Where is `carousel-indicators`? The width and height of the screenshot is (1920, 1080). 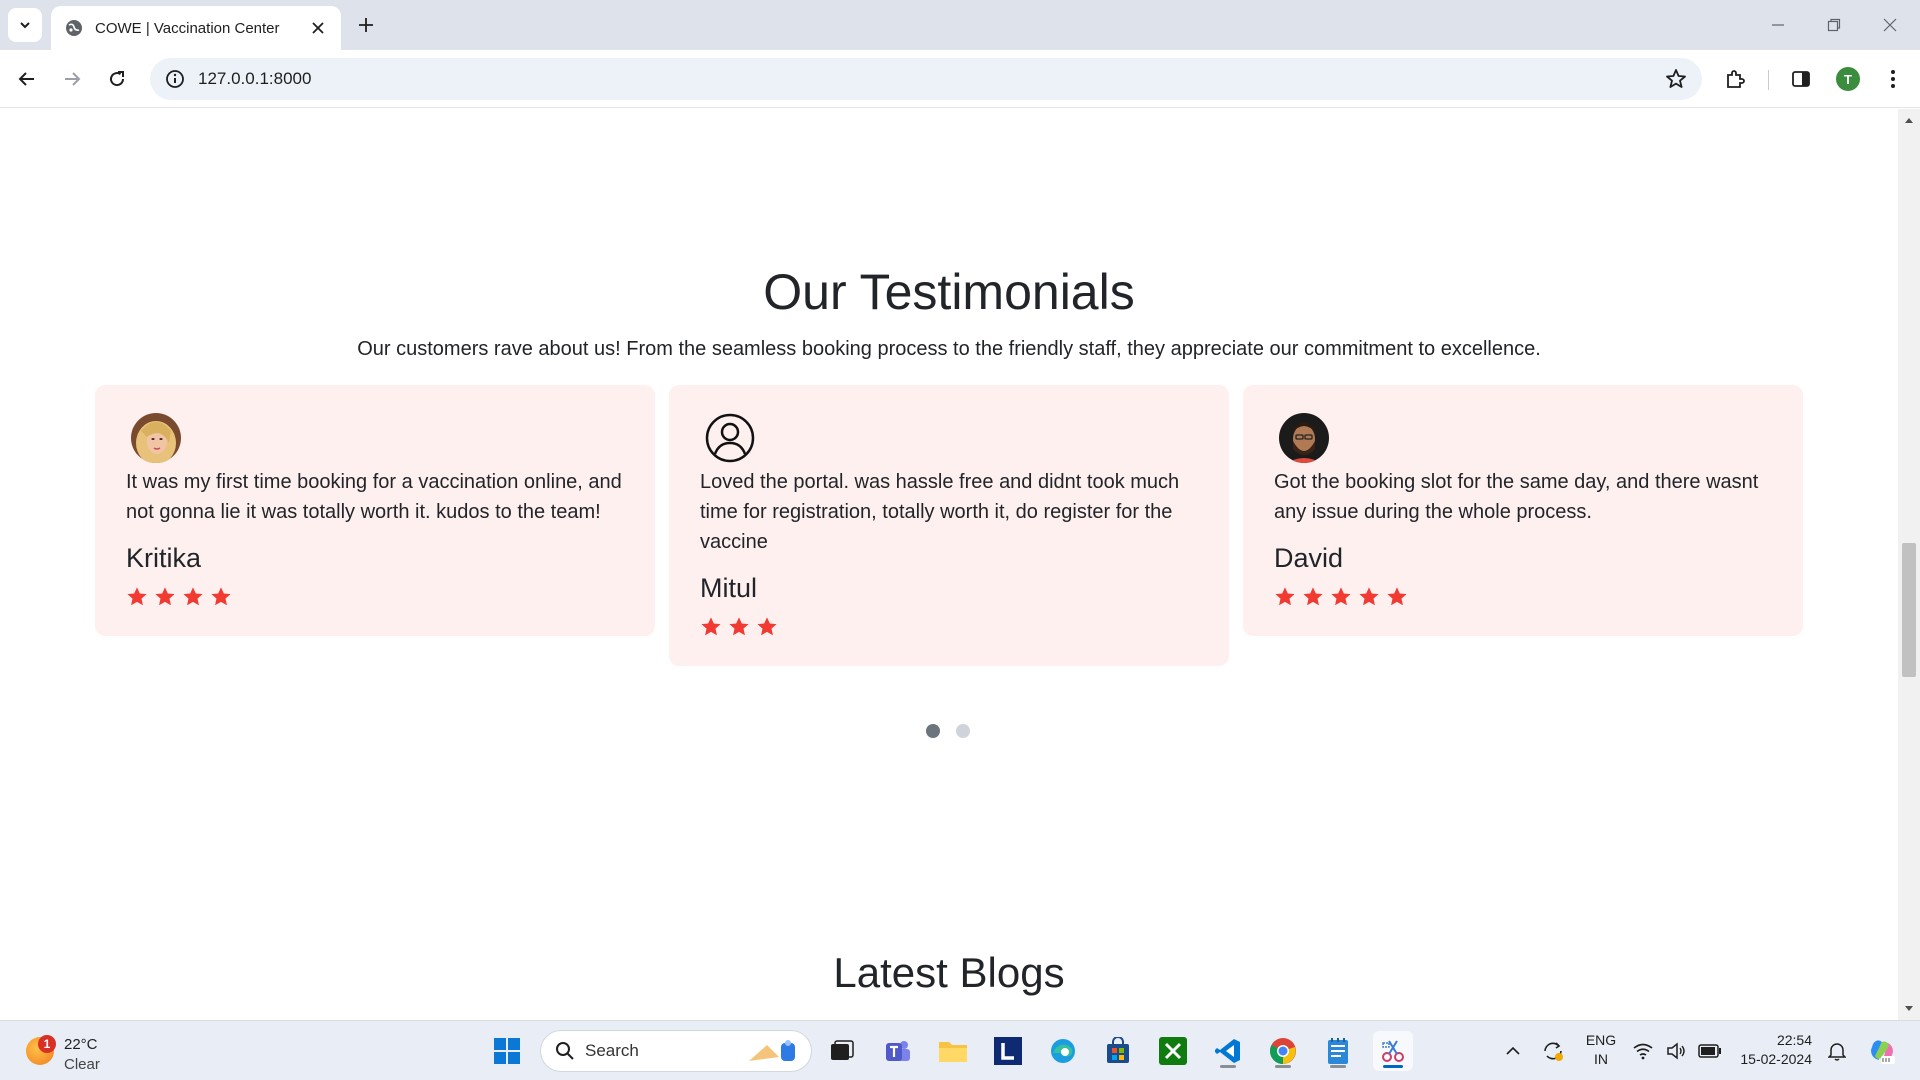 carousel-indicators is located at coordinates (948, 731).